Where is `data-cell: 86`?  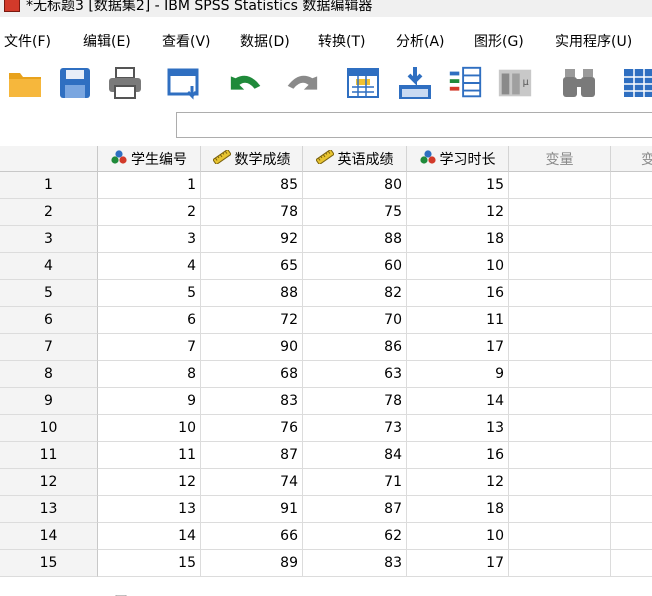 data-cell: 86 is located at coordinates (355, 347).